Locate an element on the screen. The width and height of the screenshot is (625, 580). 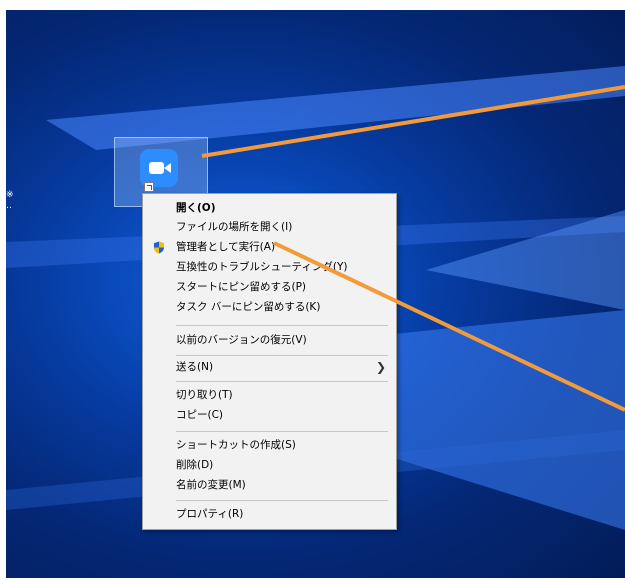
menu-item-label: 以前のバージョンの復元(V) is located at coordinates (241, 340).